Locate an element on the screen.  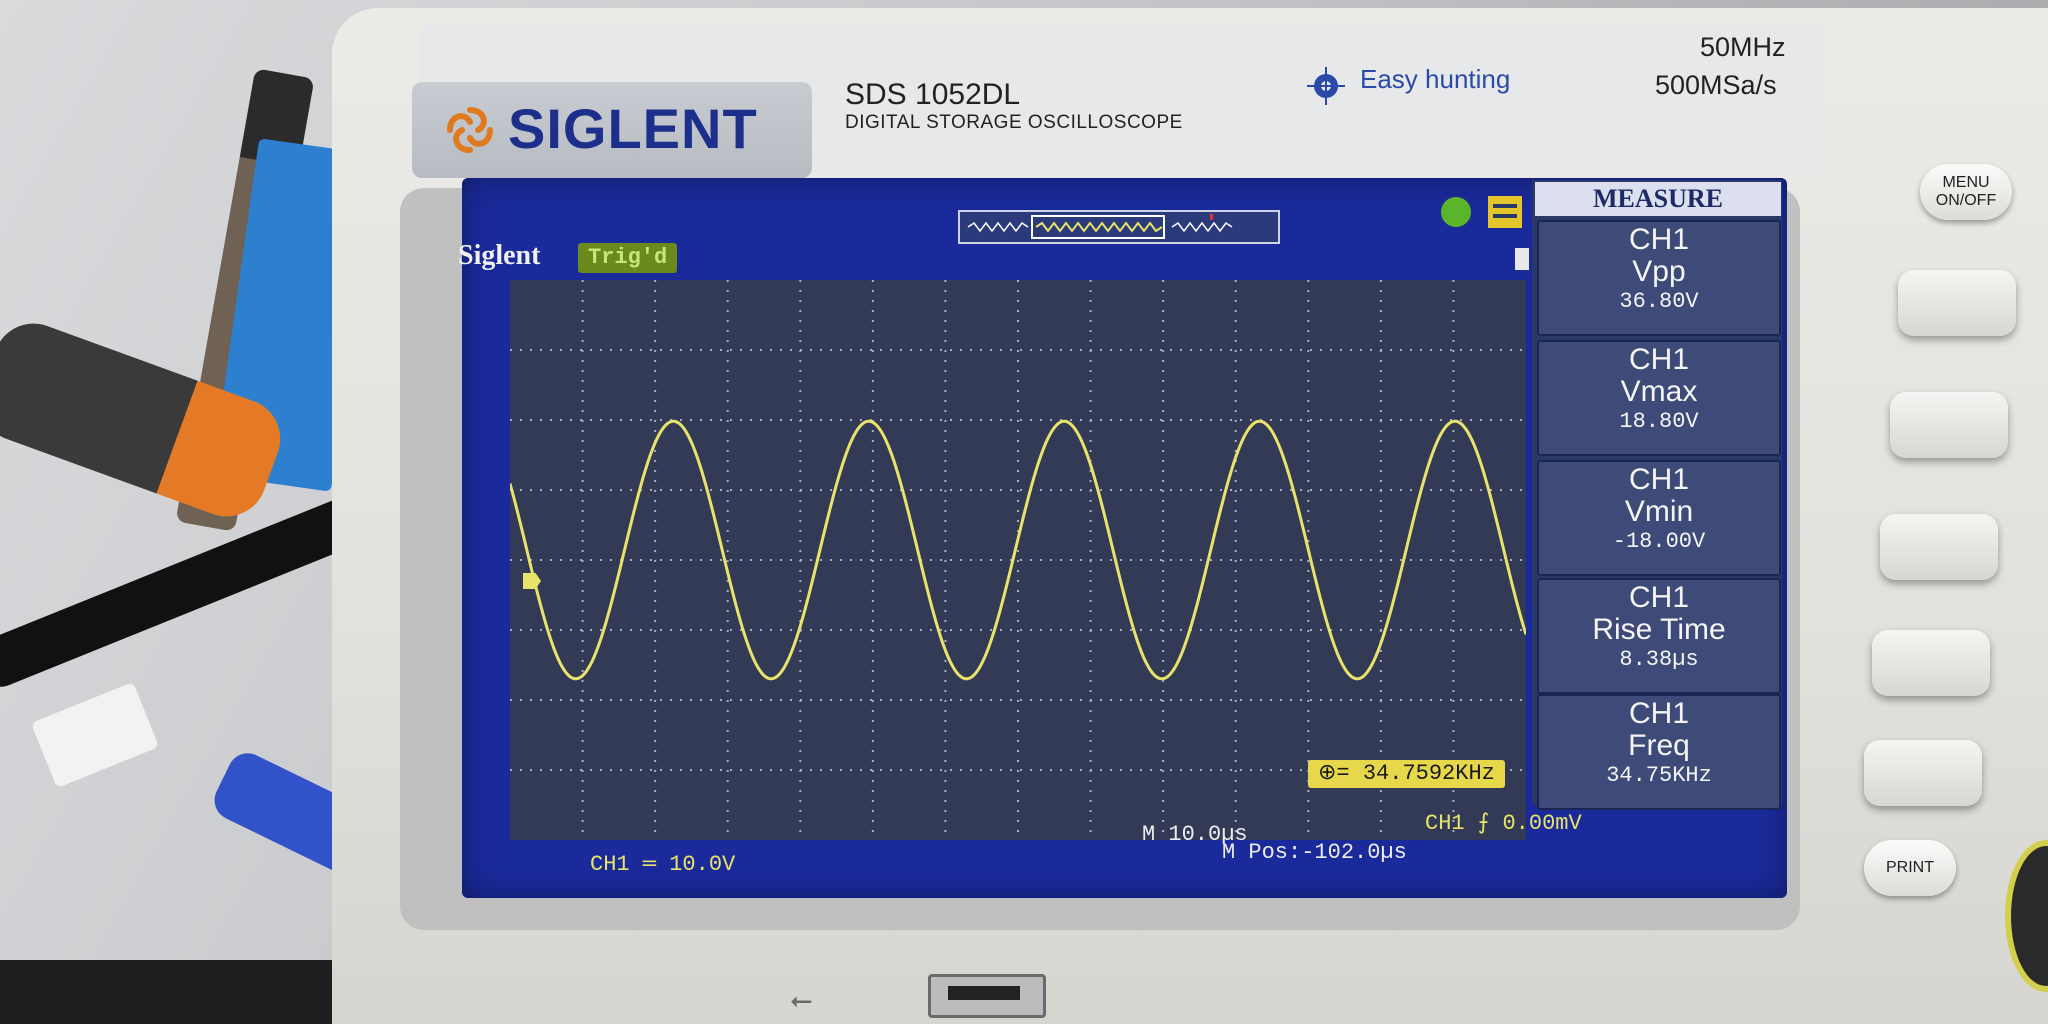
softkey-1-button is located at coordinates (1957, 303).